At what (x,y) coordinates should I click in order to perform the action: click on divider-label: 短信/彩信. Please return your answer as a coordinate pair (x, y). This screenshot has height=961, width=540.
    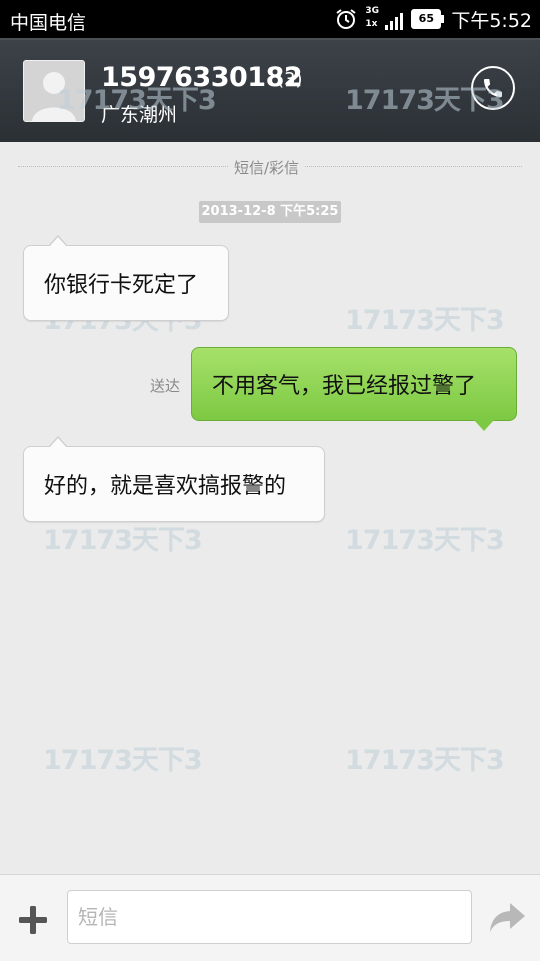
    Looking at the image, I should click on (267, 167).